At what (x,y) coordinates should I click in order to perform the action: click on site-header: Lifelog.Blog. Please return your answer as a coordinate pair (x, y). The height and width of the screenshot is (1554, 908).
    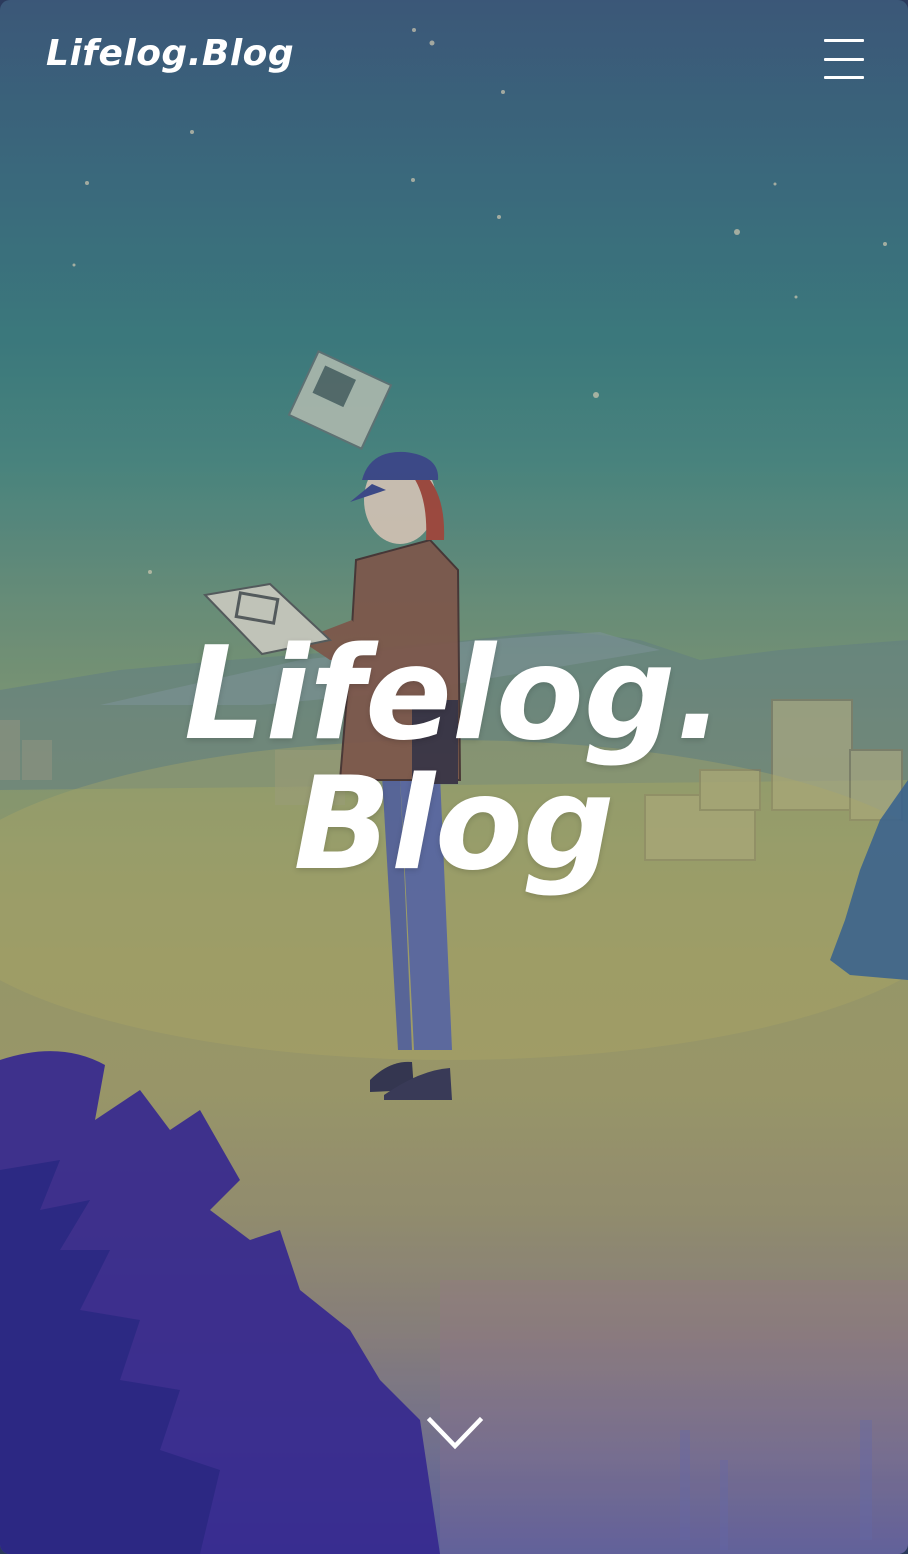
    Looking at the image, I should click on (454, 60).